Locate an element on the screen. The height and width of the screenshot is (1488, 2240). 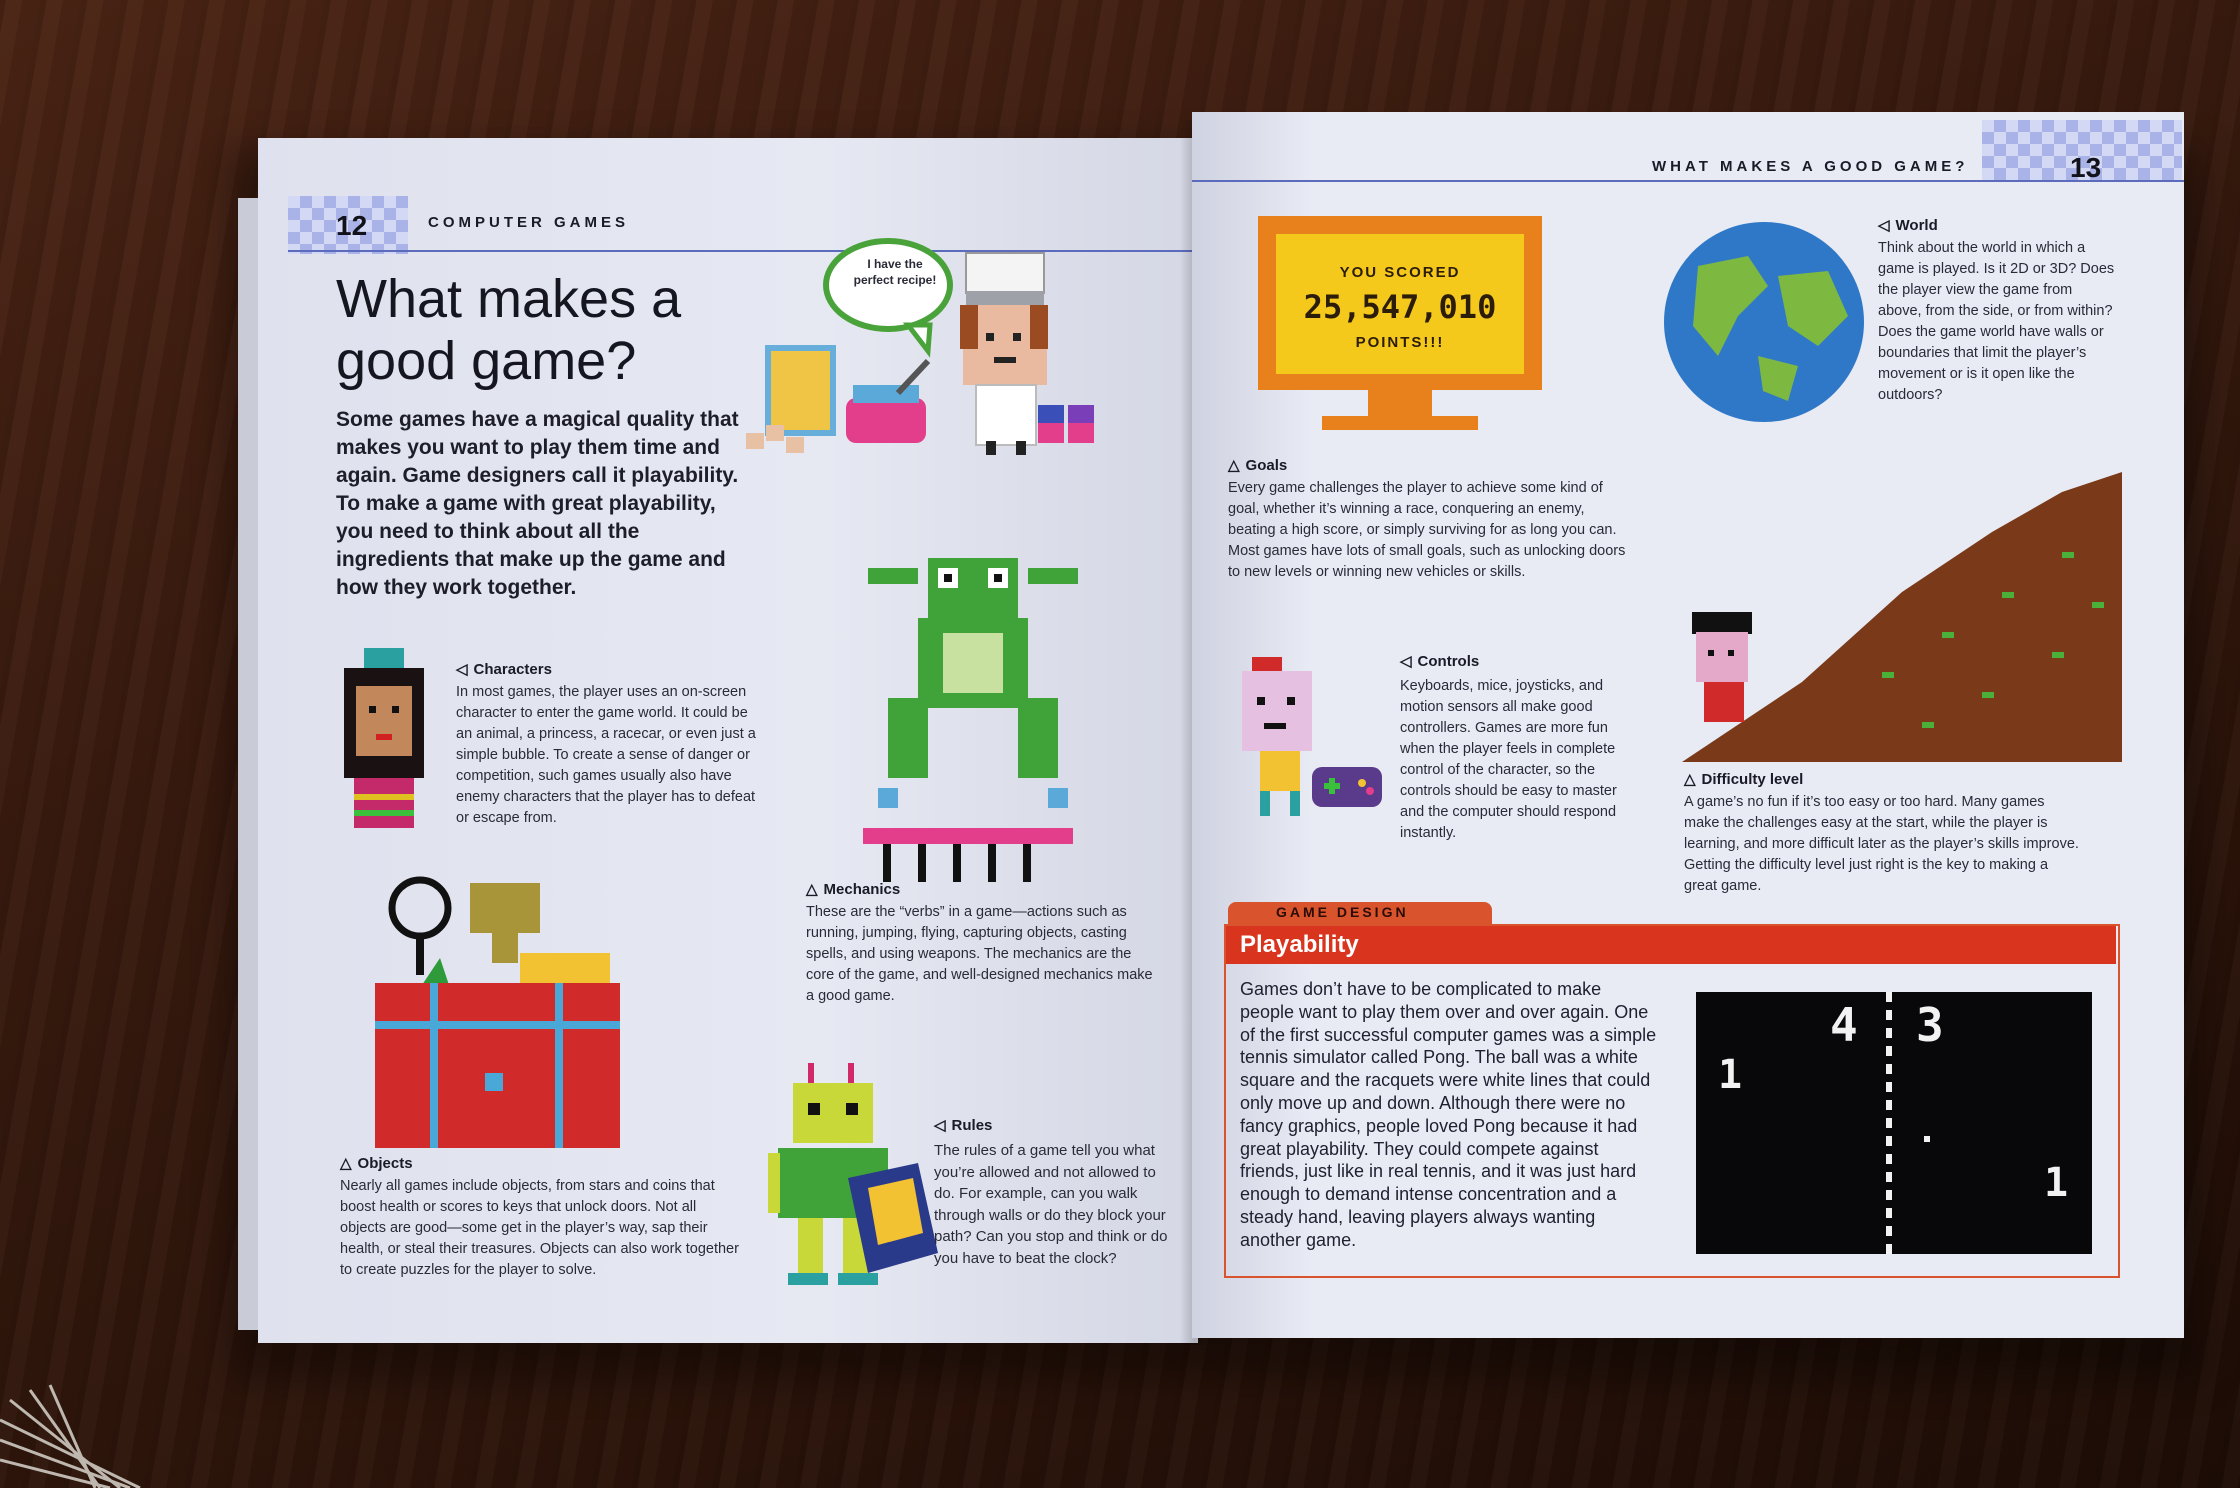
speech-bubble-text: I have the perfect recipe! is located at coordinates (895, 272).